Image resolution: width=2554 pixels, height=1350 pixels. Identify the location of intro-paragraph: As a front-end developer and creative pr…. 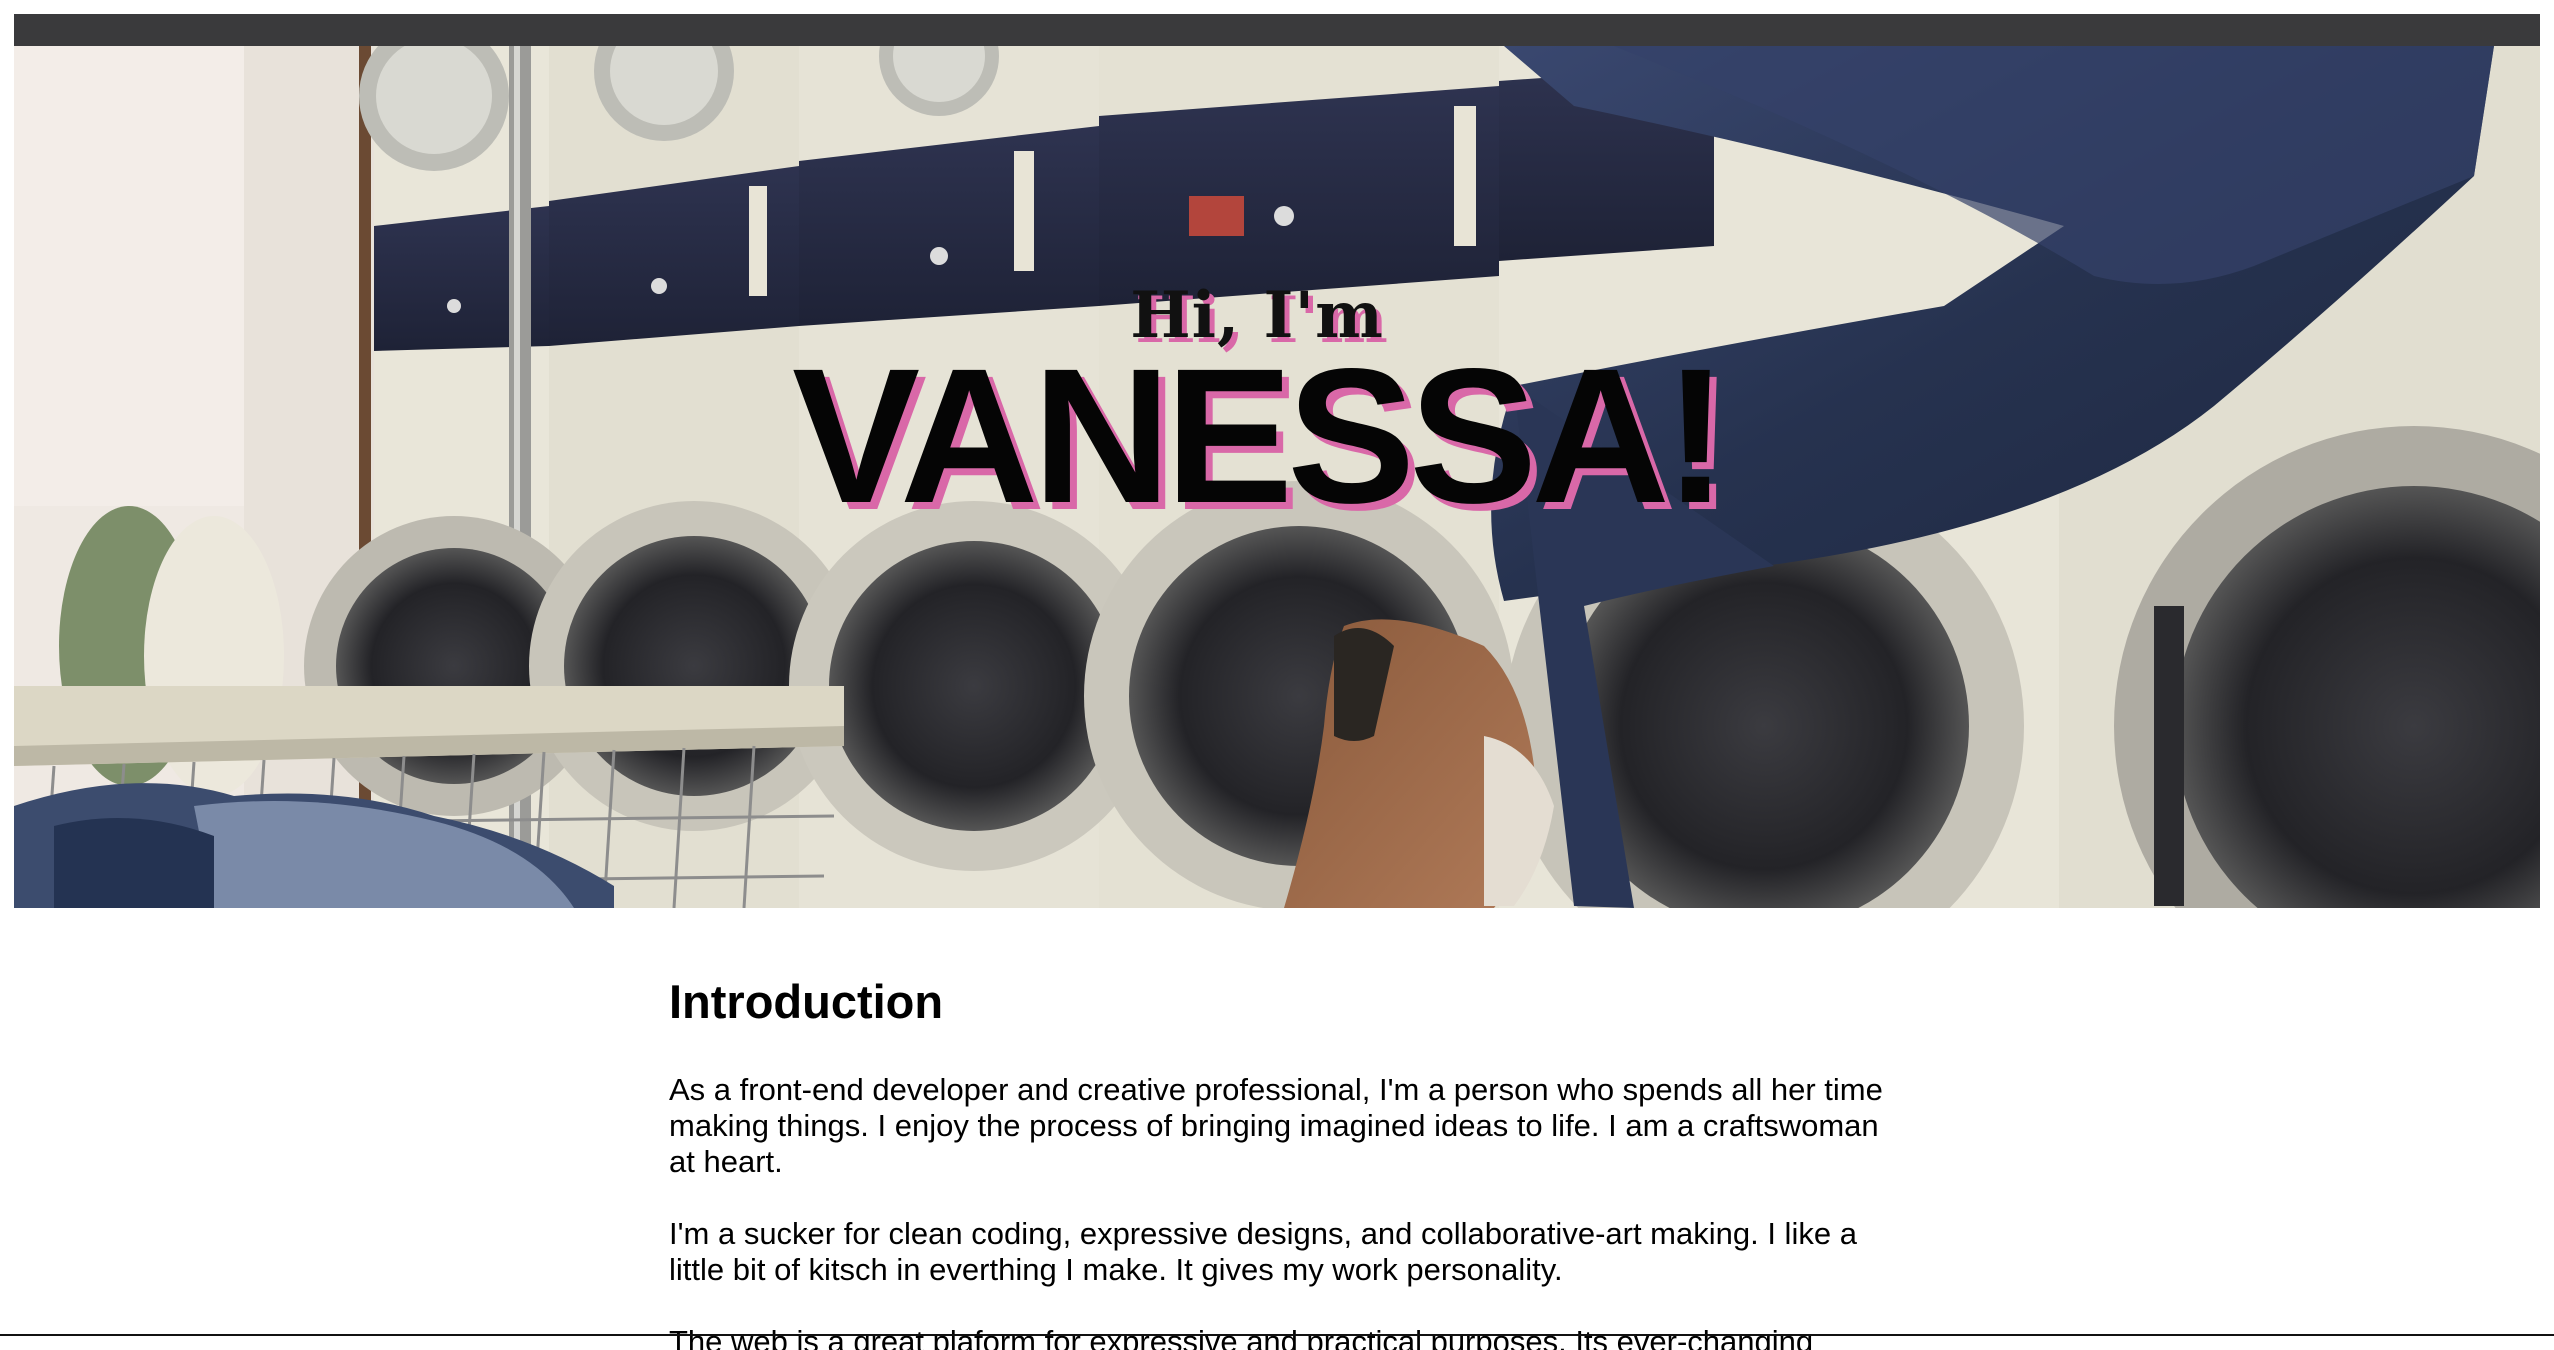
(1276, 1125).